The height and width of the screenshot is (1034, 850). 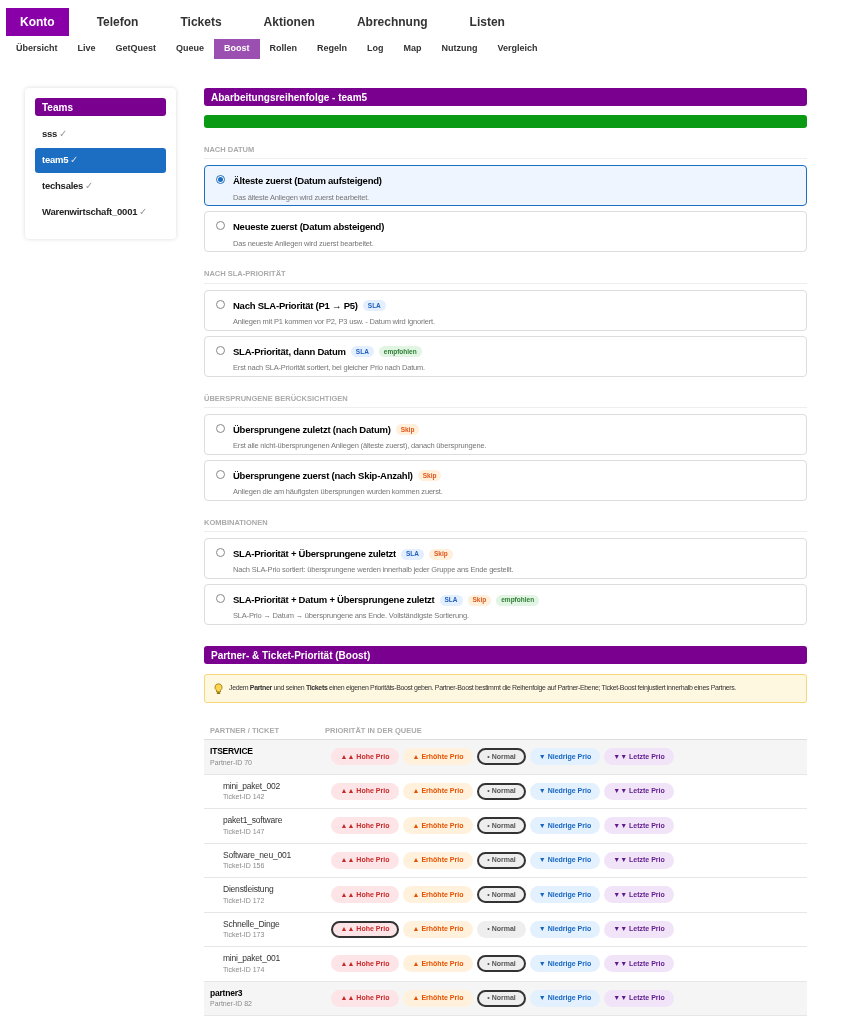 I want to click on ticket-name: Software_neu_001, so click(x=257, y=855).